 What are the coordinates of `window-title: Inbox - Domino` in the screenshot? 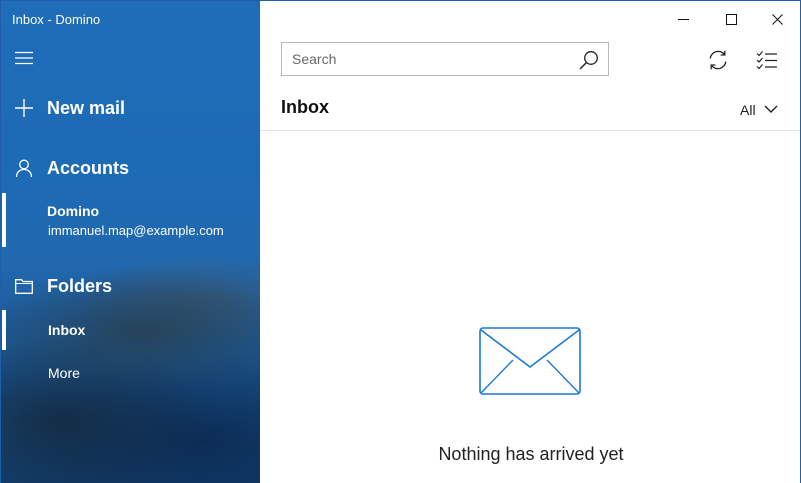 It's located at (56, 19).